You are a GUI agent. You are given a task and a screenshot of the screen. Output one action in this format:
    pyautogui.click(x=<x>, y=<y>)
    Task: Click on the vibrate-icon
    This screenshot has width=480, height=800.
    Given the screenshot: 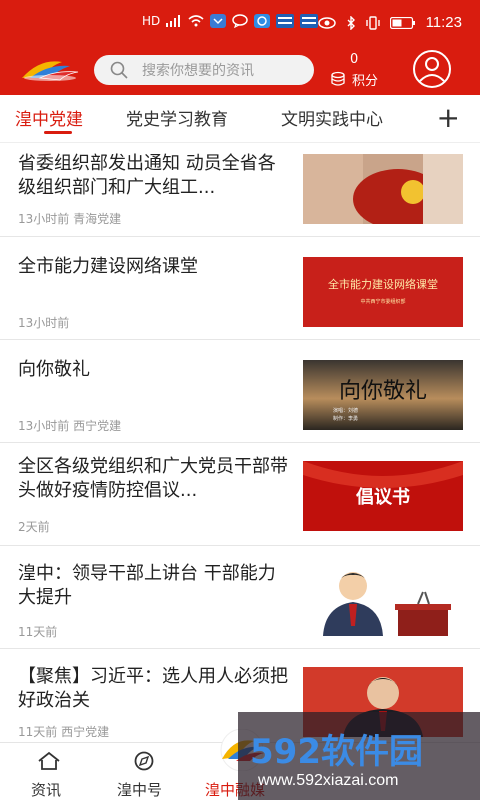 What is the action you would take?
    pyautogui.click(x=372, y=22)
    